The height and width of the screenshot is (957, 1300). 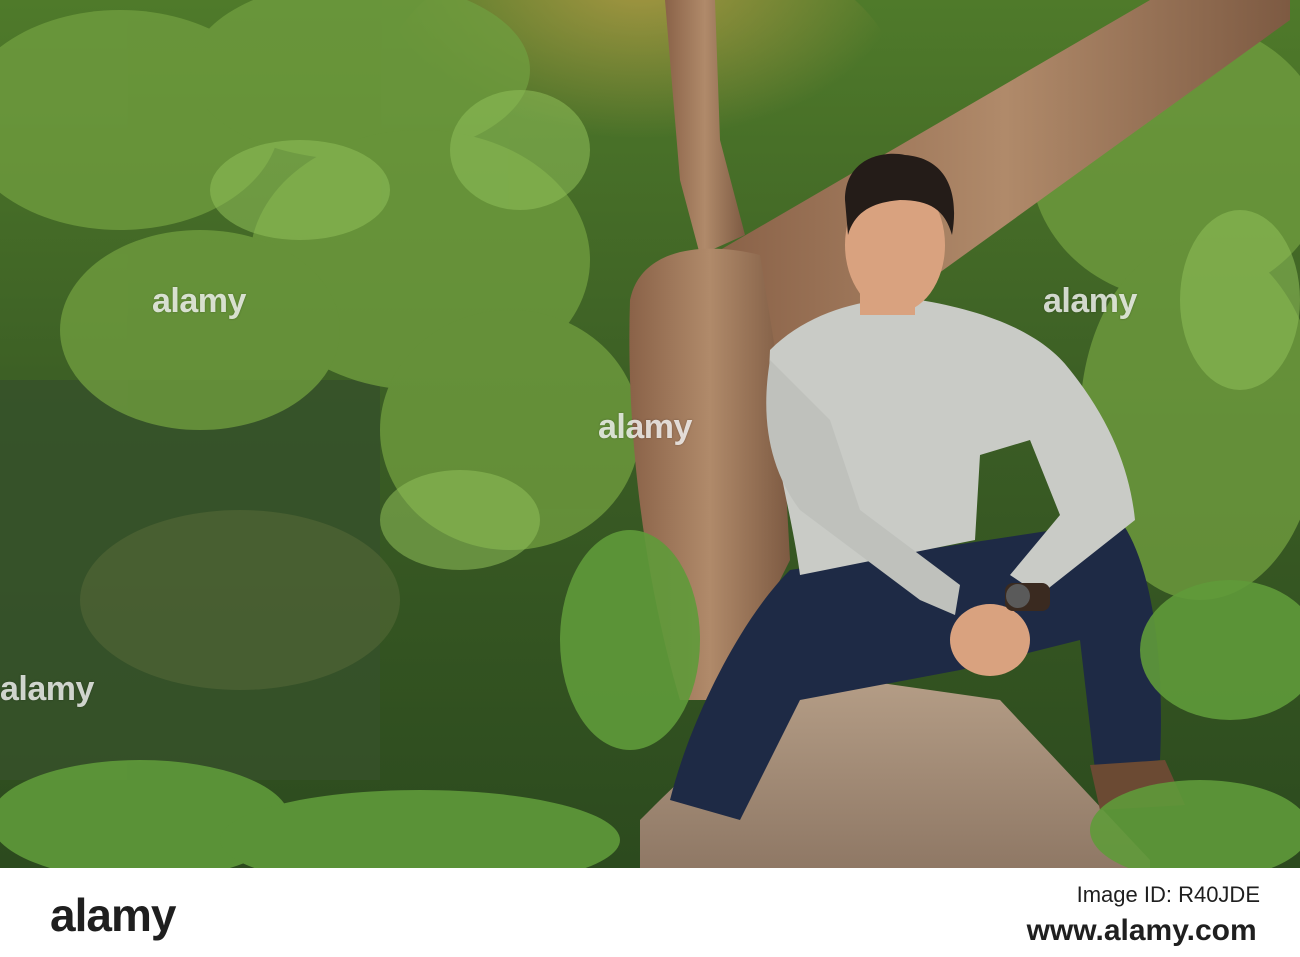 I want to click on watermark-center: alamy, so click(x=645, y=427).